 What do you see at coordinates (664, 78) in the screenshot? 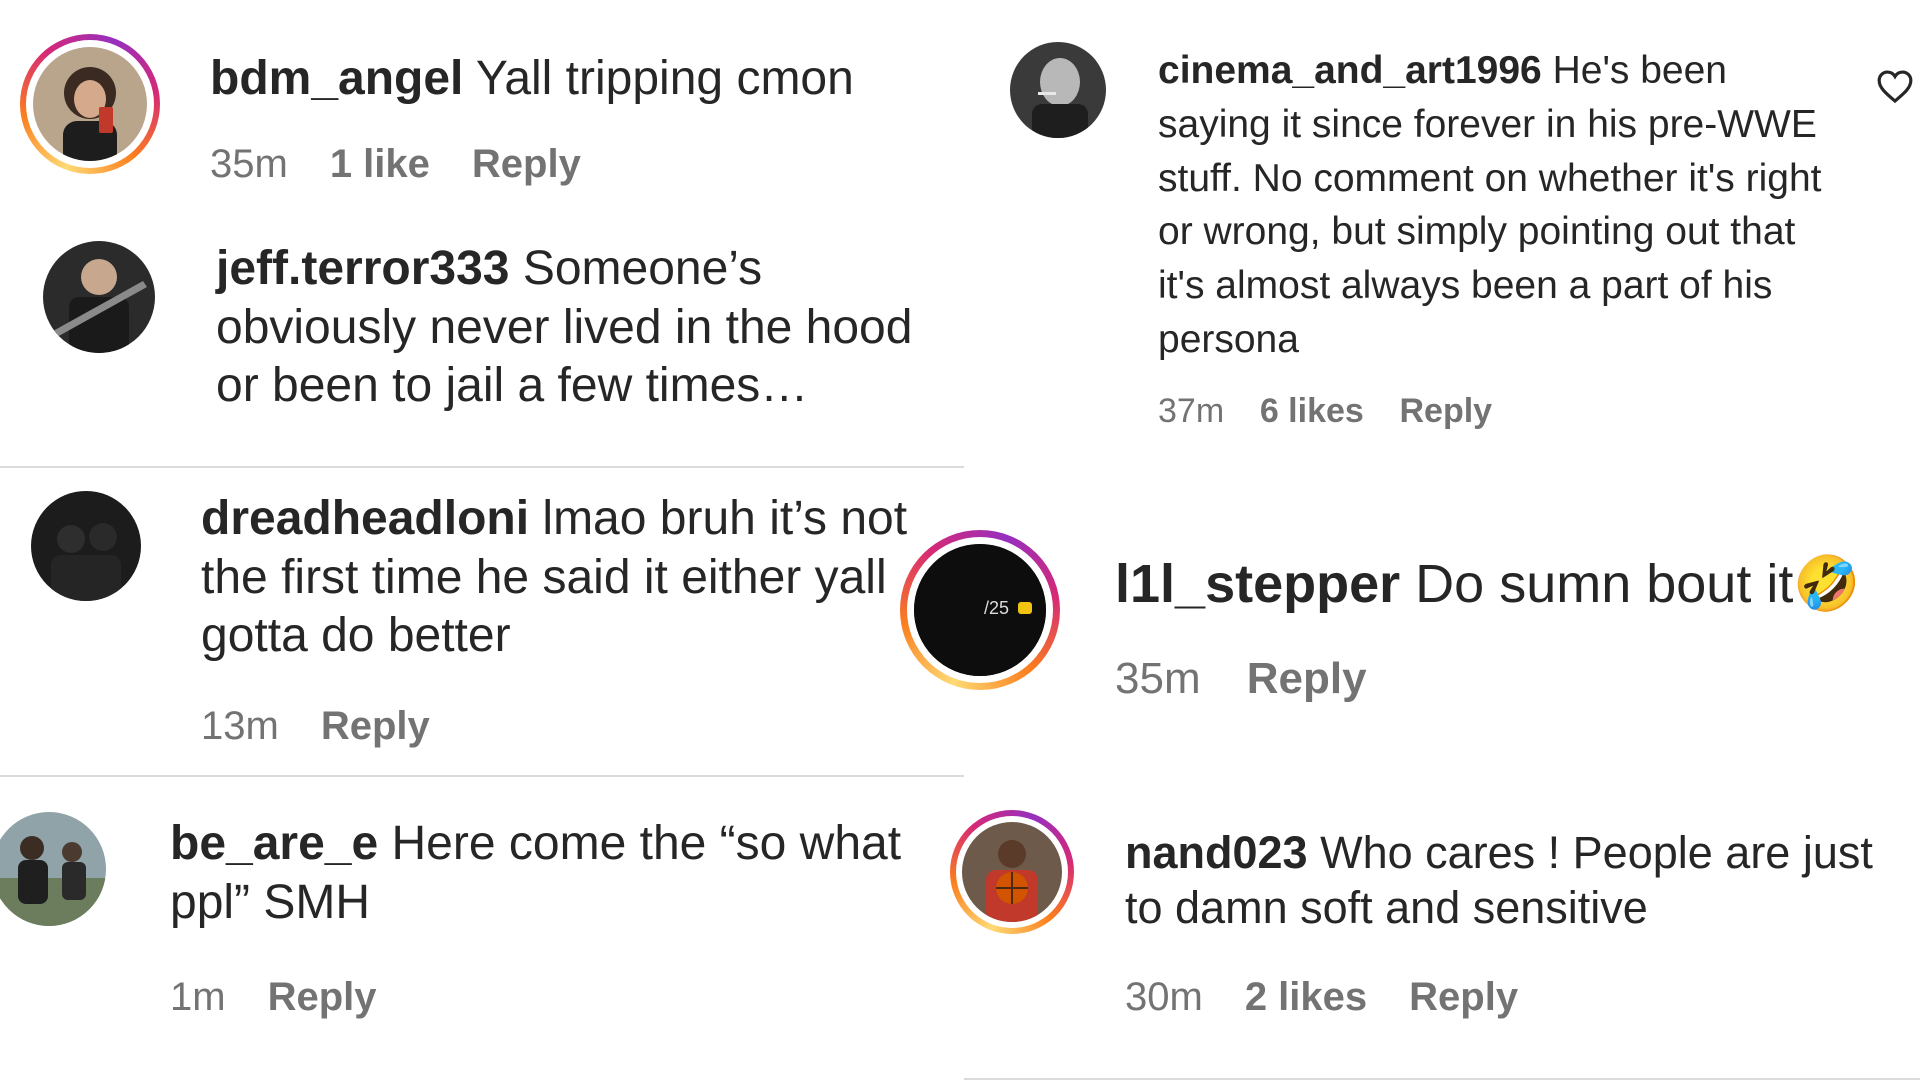
I see `comment-text: Yall tripping cmon` at bounding box center [664, 78].